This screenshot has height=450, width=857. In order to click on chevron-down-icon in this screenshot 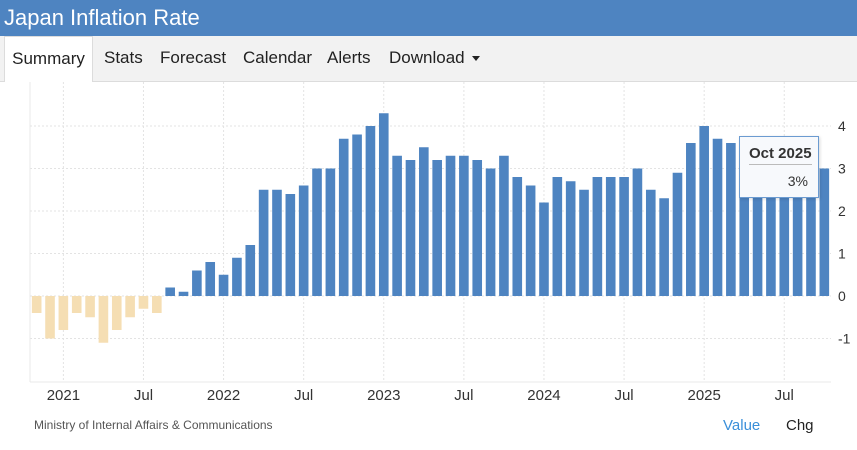, I will do `click(475, 59)`.